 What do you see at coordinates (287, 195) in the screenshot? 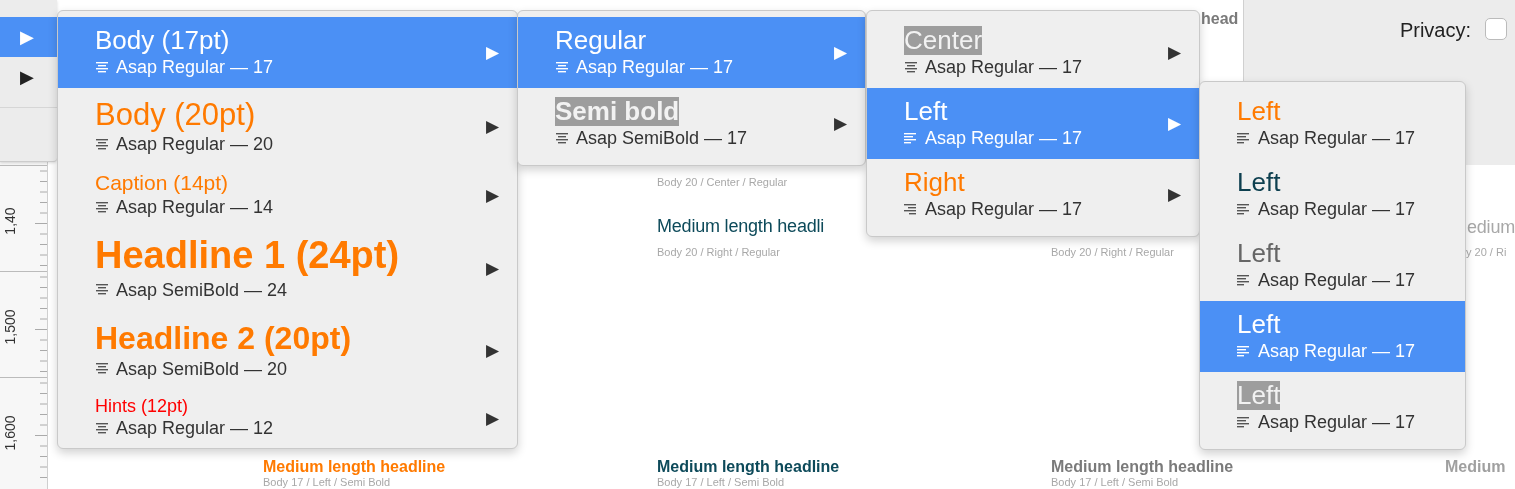
I see `menu-item: Caption (14pt) Asap Regular — 14 ▶` at bounding box center [287, 195].